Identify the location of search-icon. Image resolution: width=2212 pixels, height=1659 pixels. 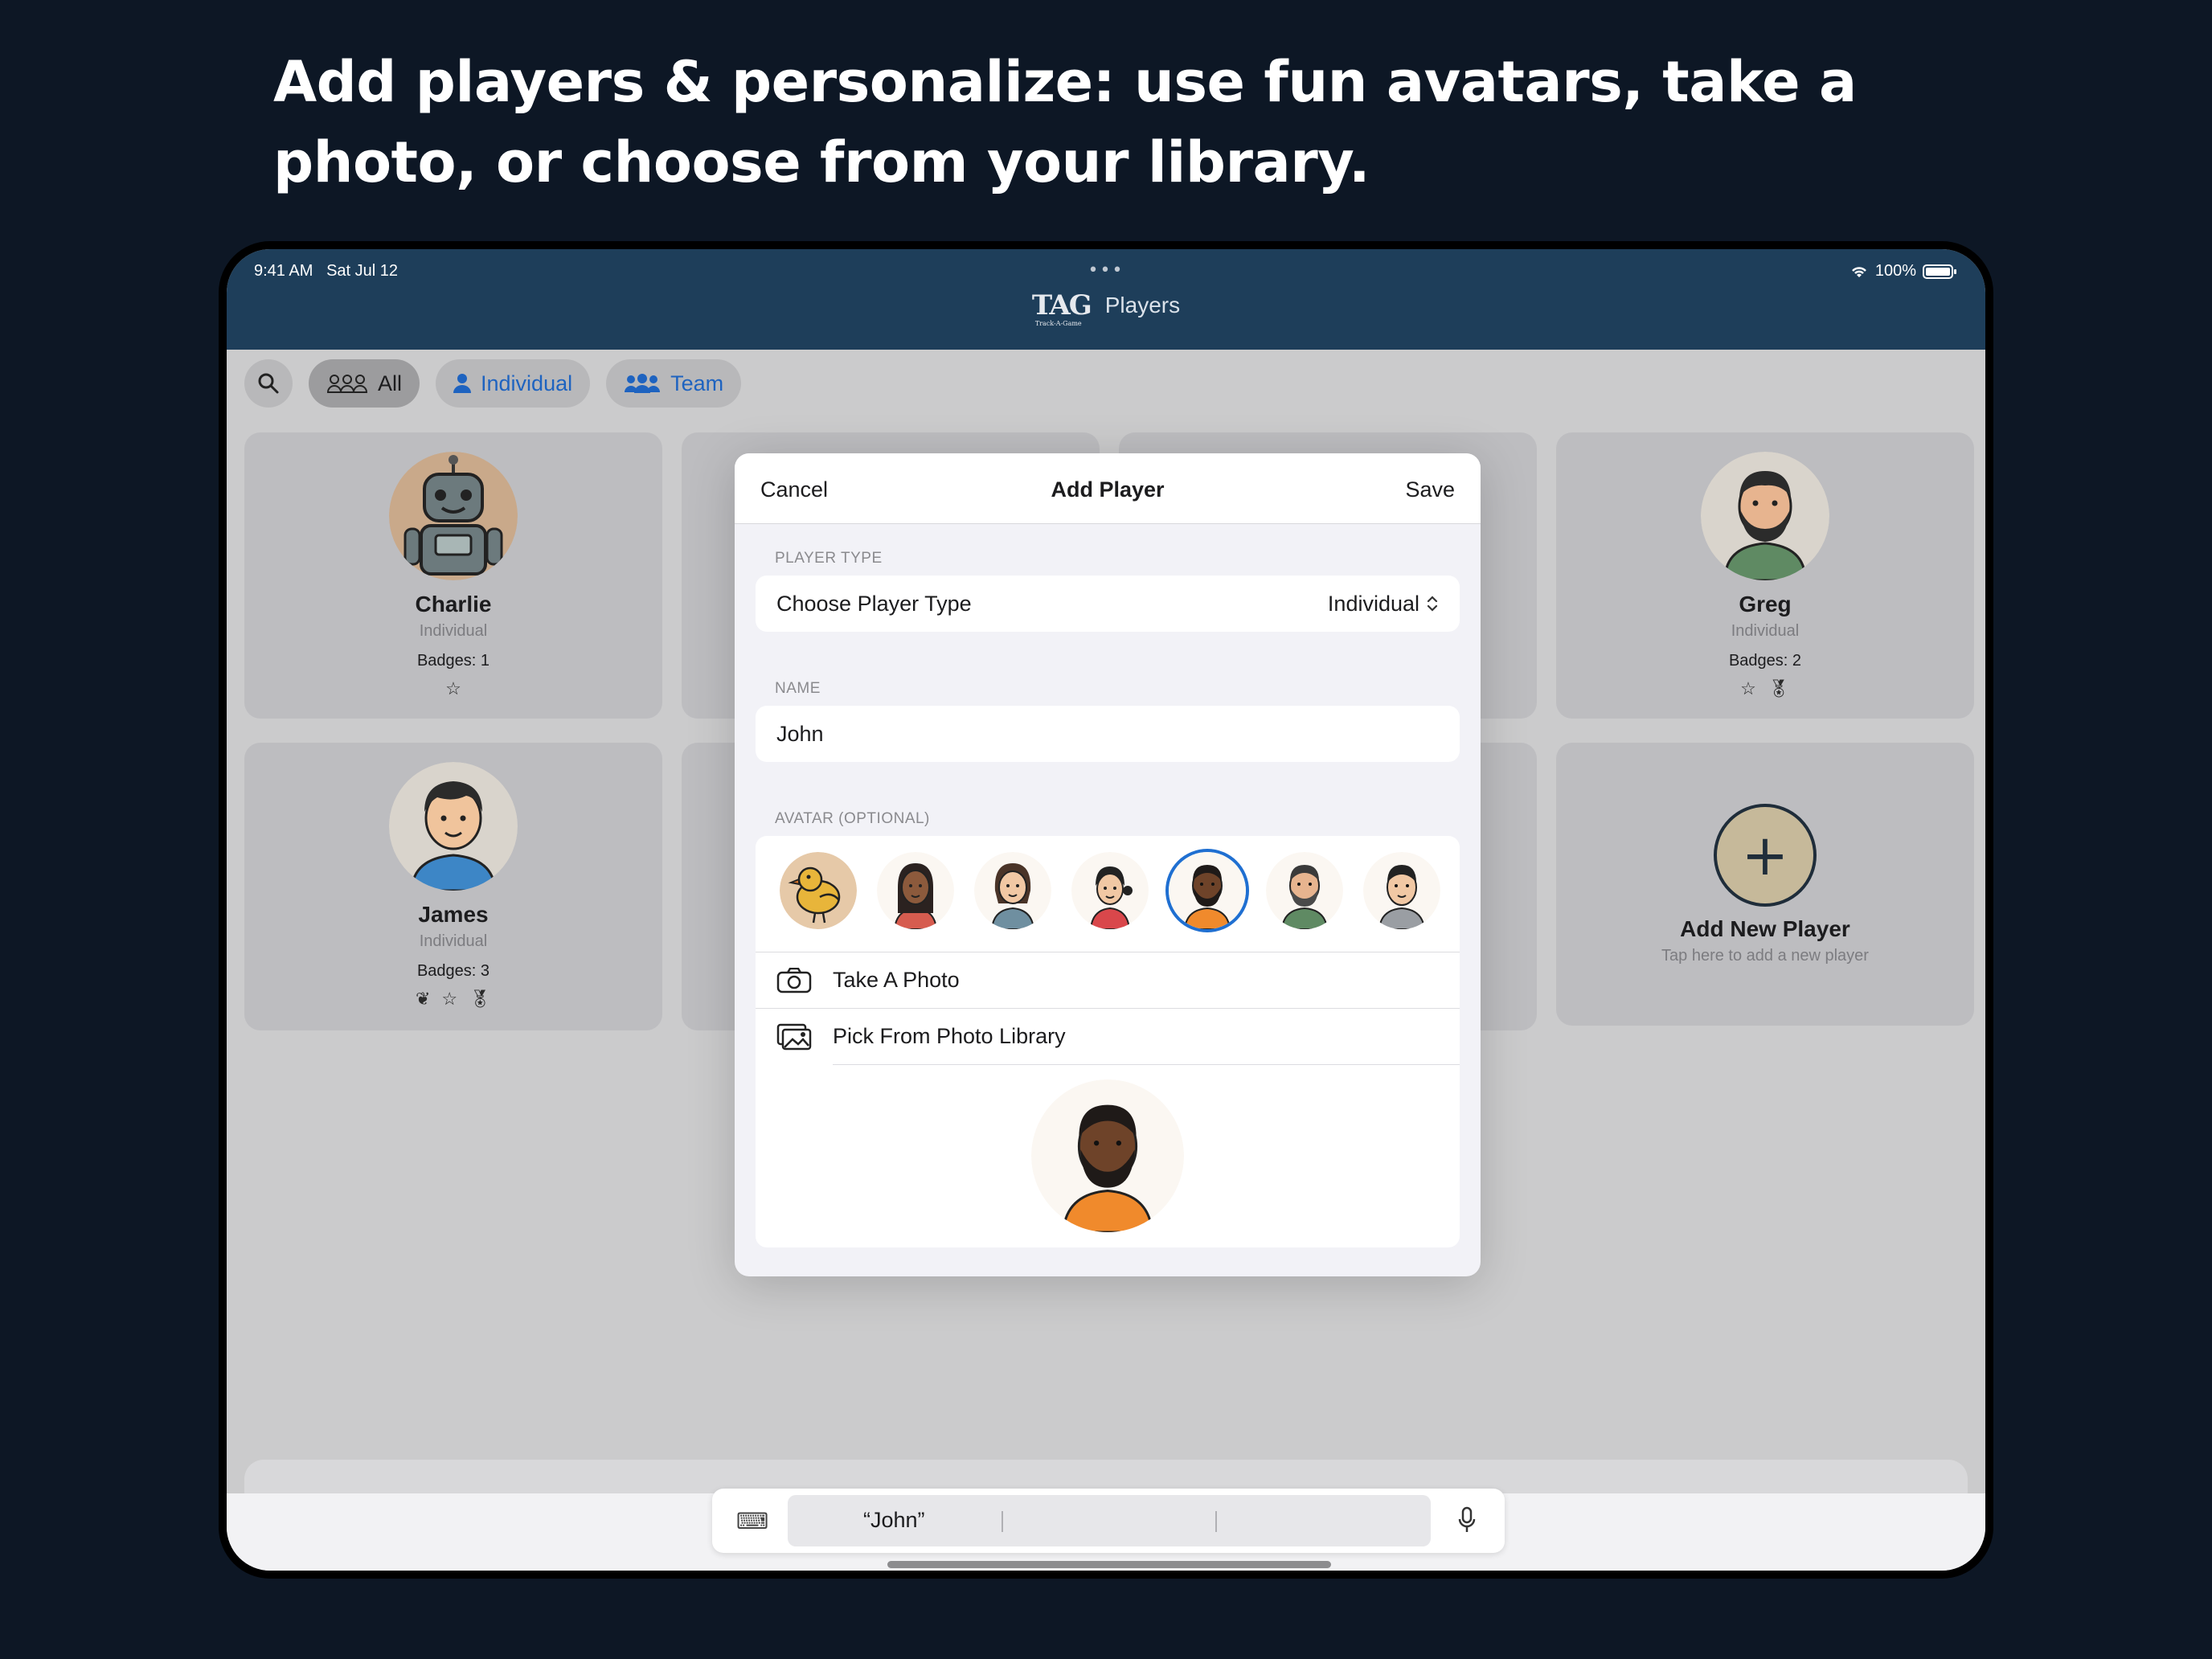
(268, 383).